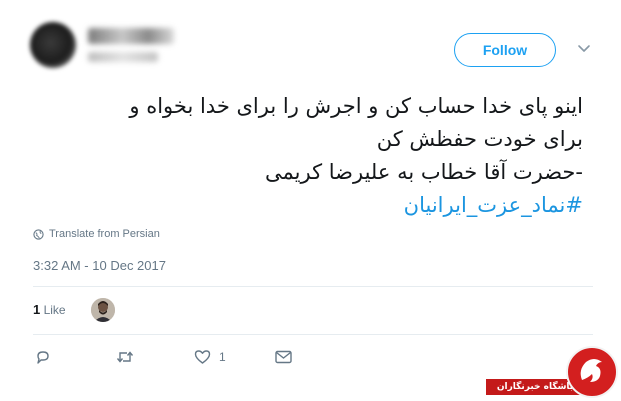 Image resolution: width=621 pixels, height=401 pixels. I want to click on watermark-logo: باشگاه خبرنگاران, so click(553, 370).